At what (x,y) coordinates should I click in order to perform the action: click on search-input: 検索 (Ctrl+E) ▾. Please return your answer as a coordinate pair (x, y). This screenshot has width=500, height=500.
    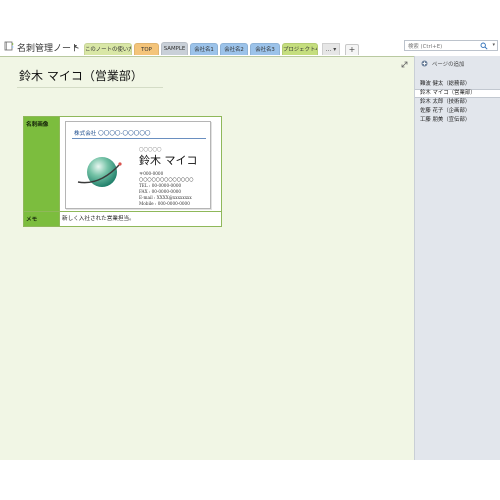
    Looking at the image, I should click on (451, 45).